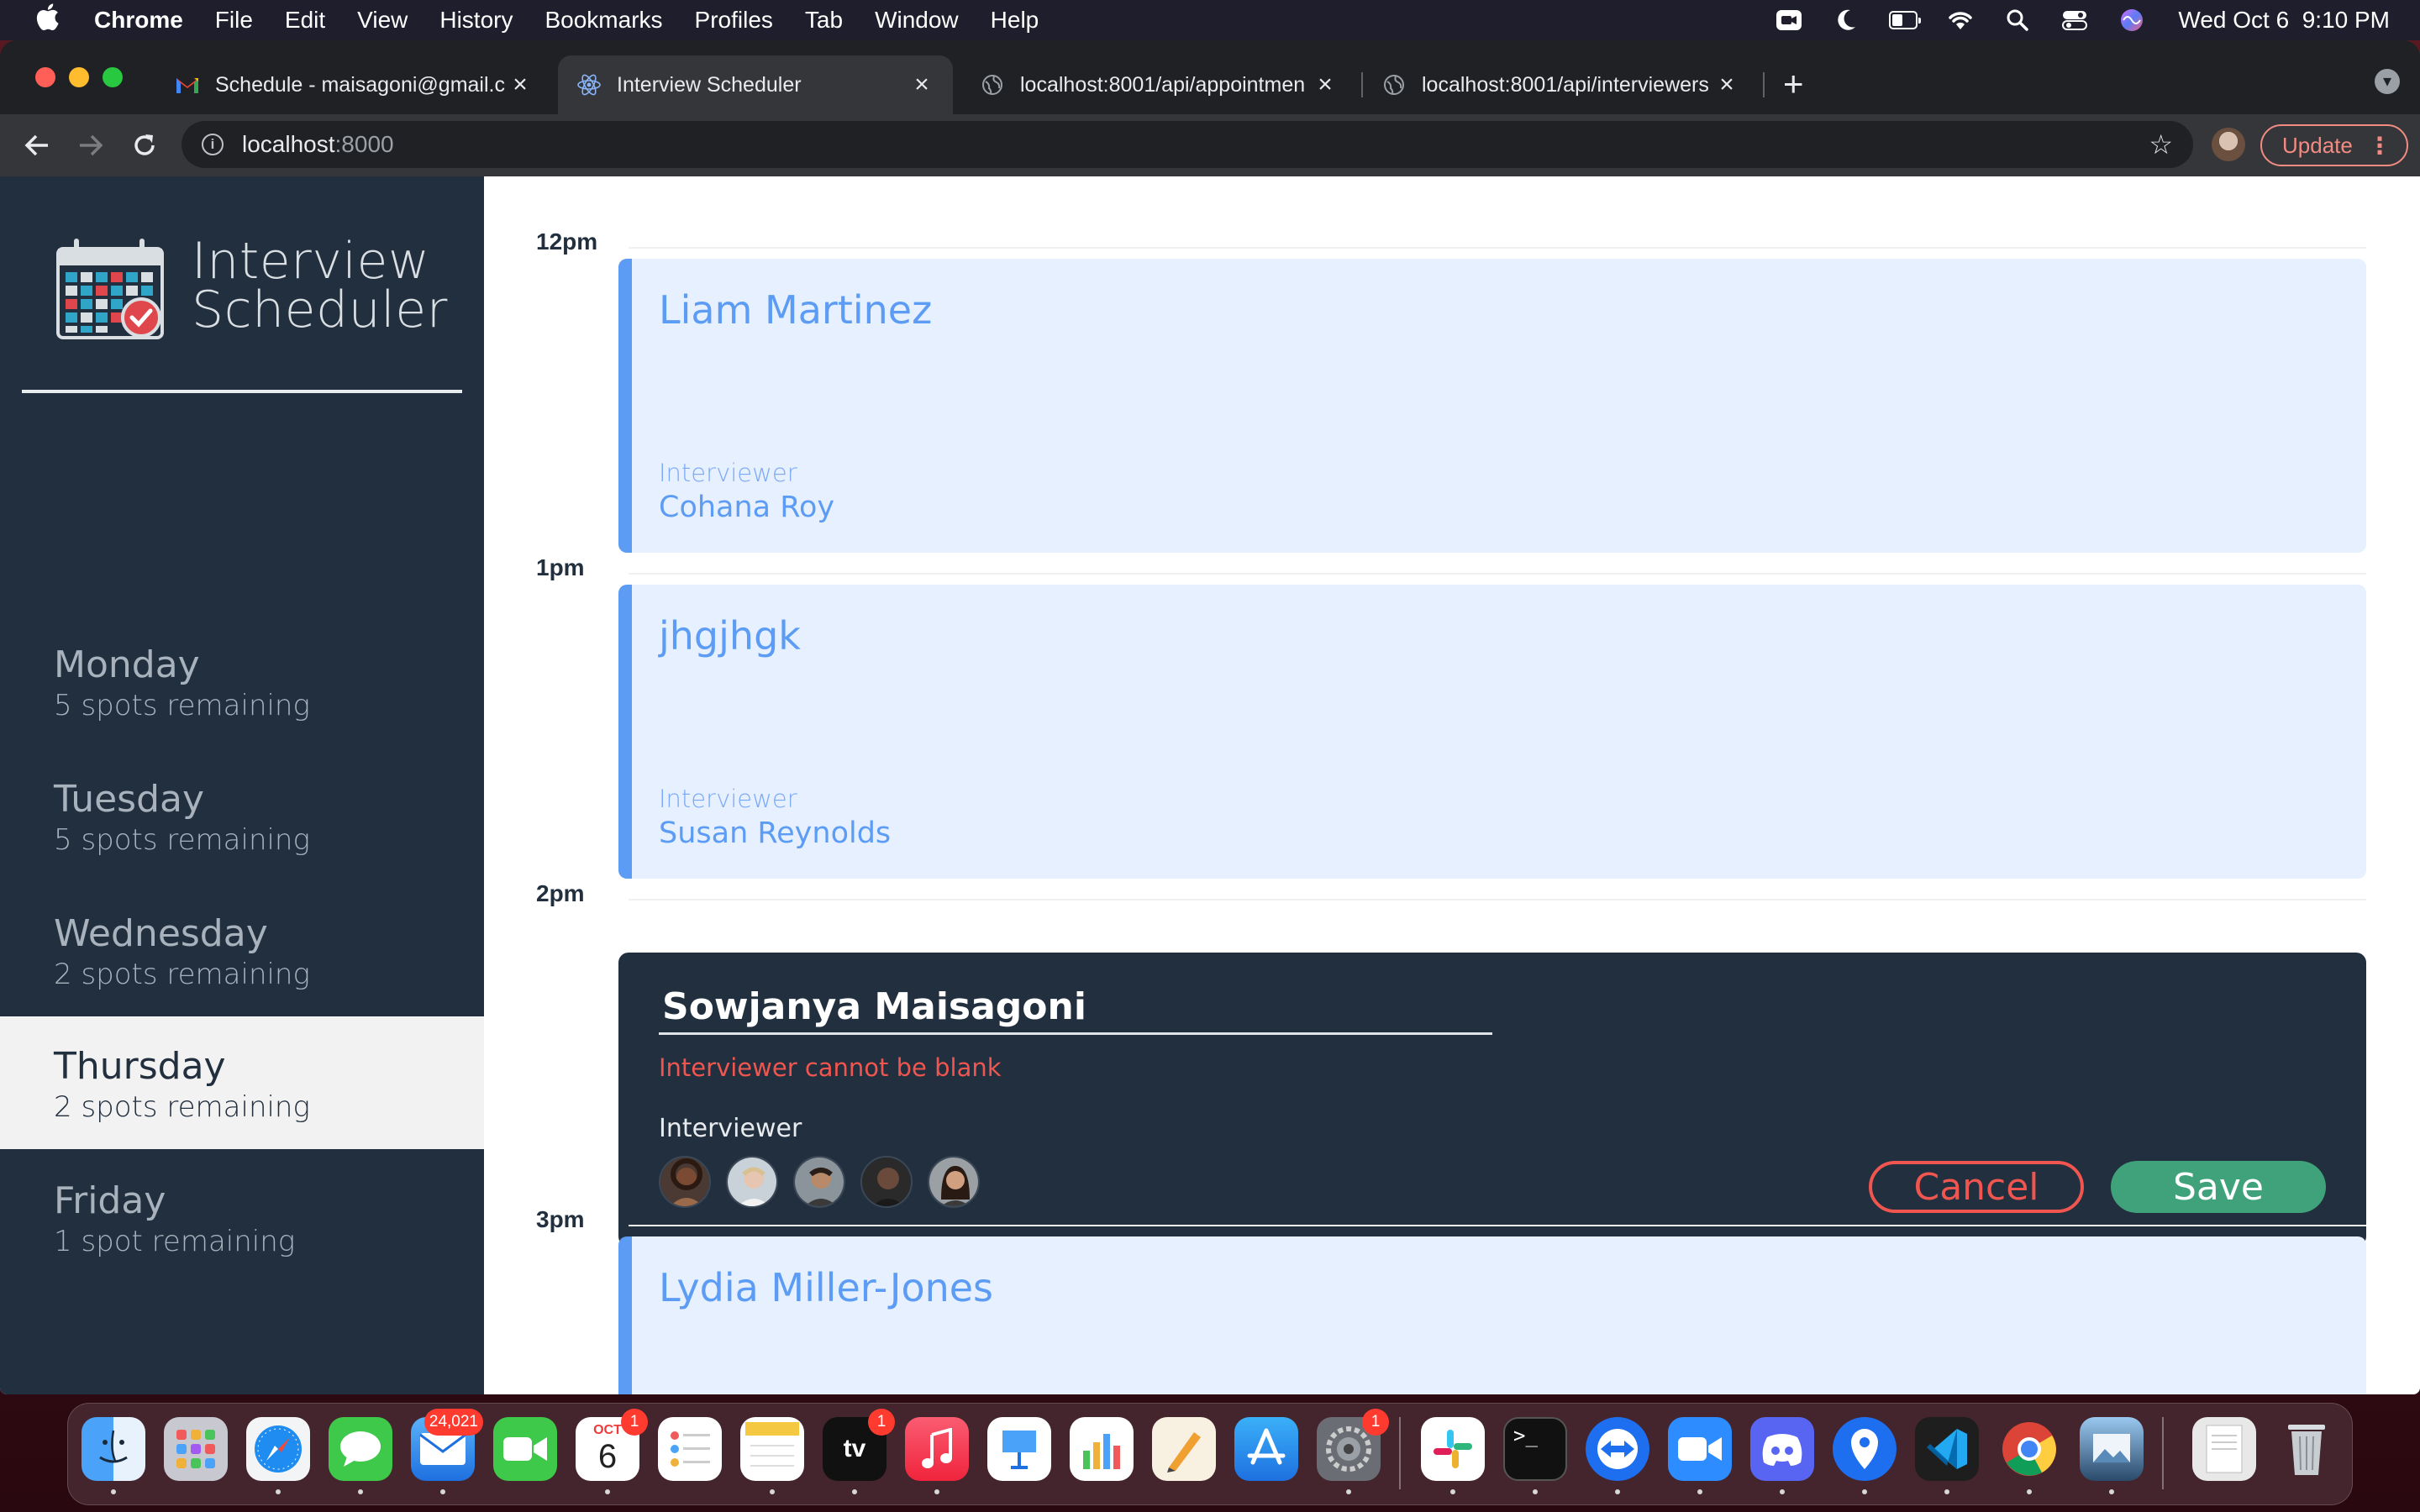  Describe the element at coordinates (1535, 1449) in the screenshot. I see `terminal-icon: >_` at that location.